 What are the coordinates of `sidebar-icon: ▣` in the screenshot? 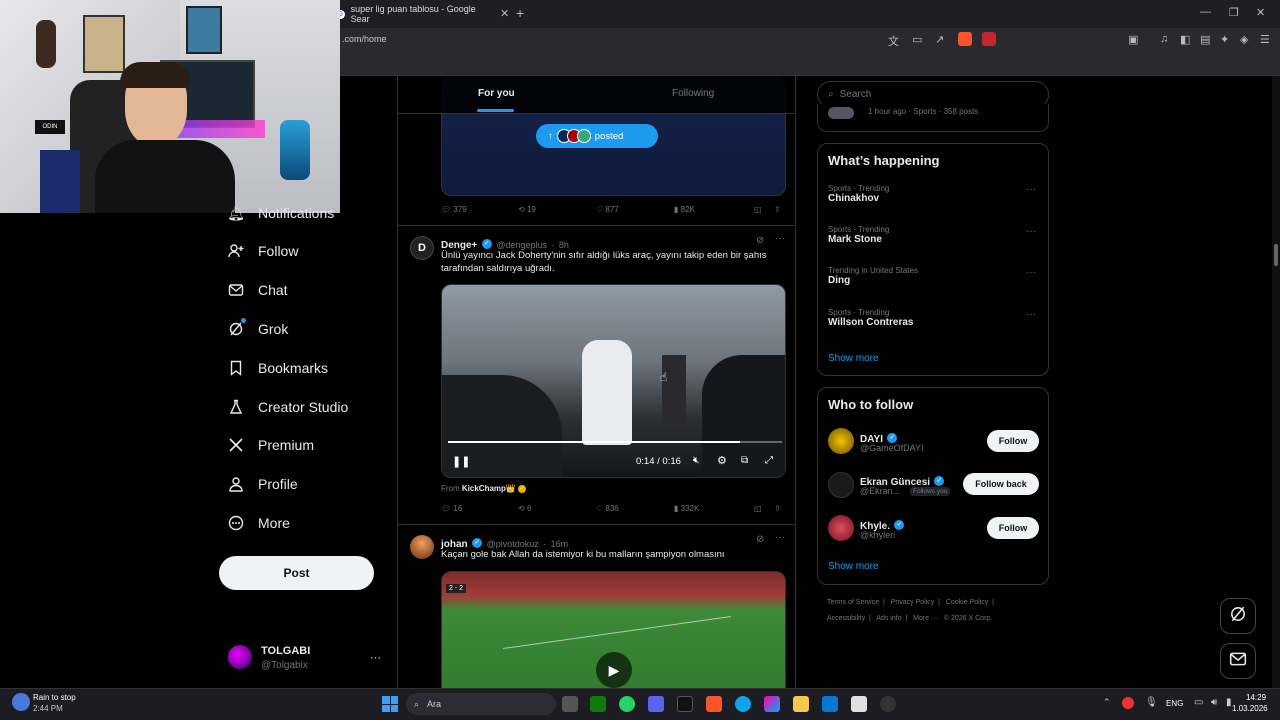 It's located at (1133, 39).